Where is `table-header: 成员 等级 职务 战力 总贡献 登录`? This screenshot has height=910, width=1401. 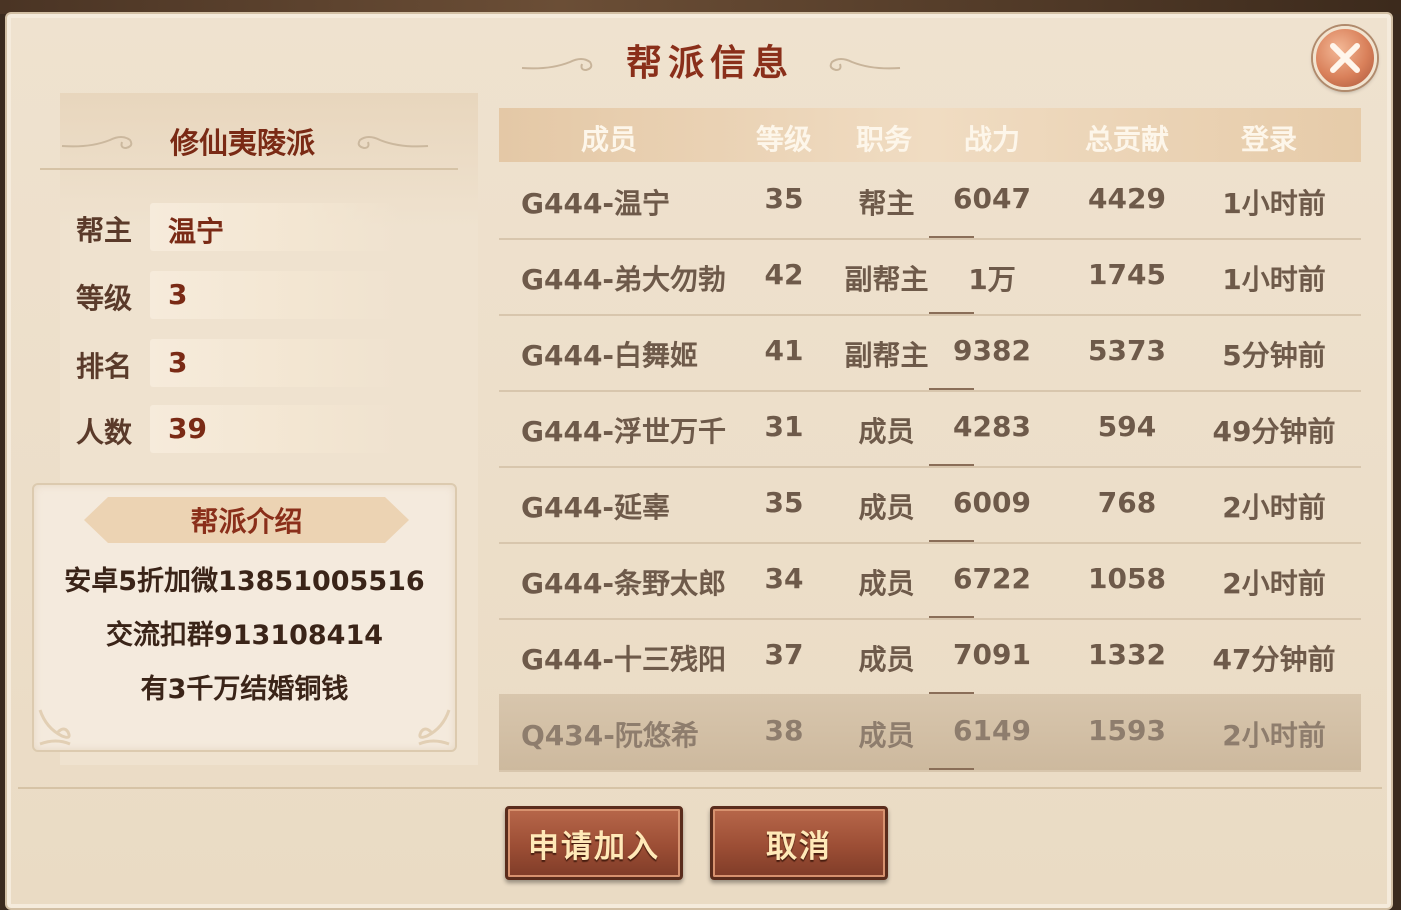
table-header: 成员 等级 职务 战力 总贡献 登录 is located at coordinates (930, 135).